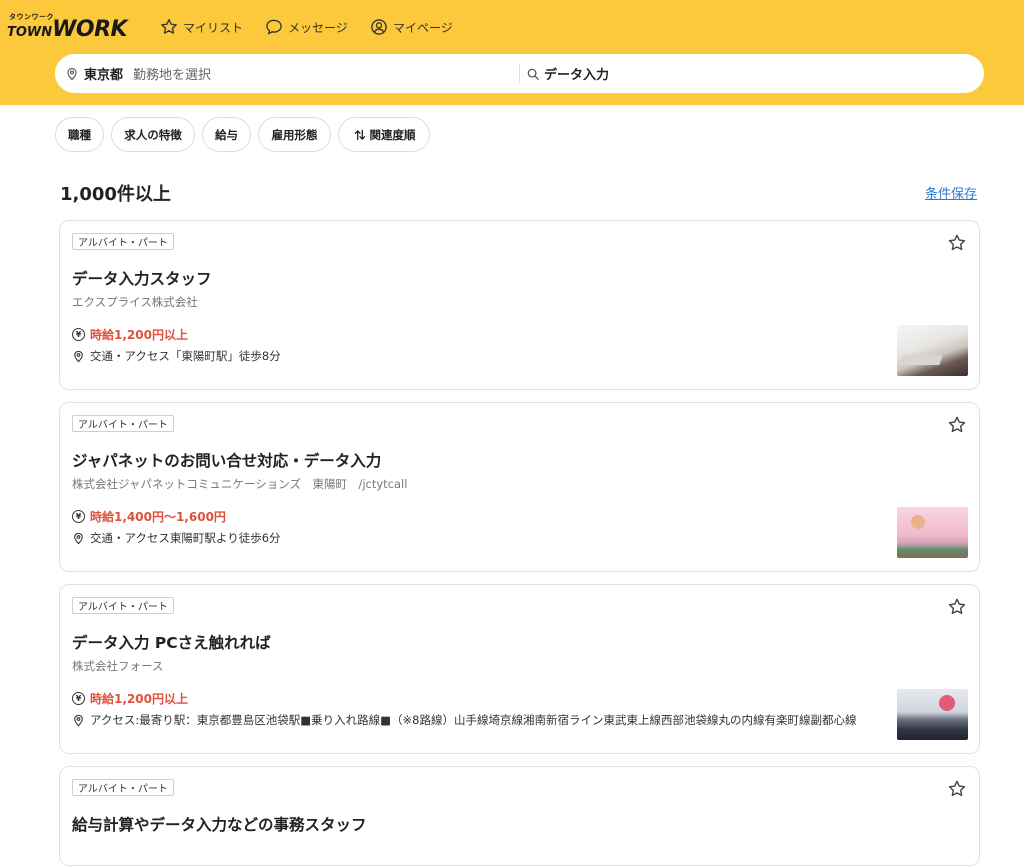 This screenshot has height=866, width=1024. Describe the element at coordinates (359, 134) in the screenshot. I see `sort-arrows-icon` at that location.